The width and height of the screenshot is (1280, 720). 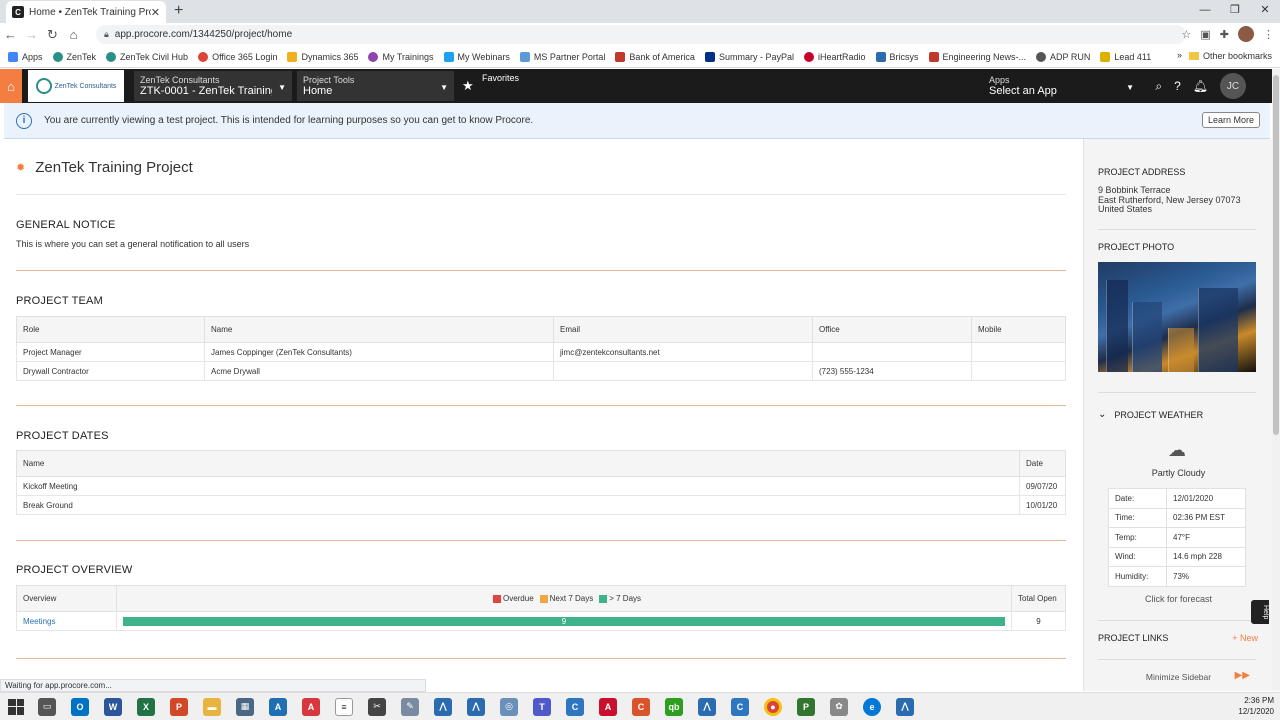 I want to click on tool-selector: Project Tools Home ▼, so click(x=375, y=86).